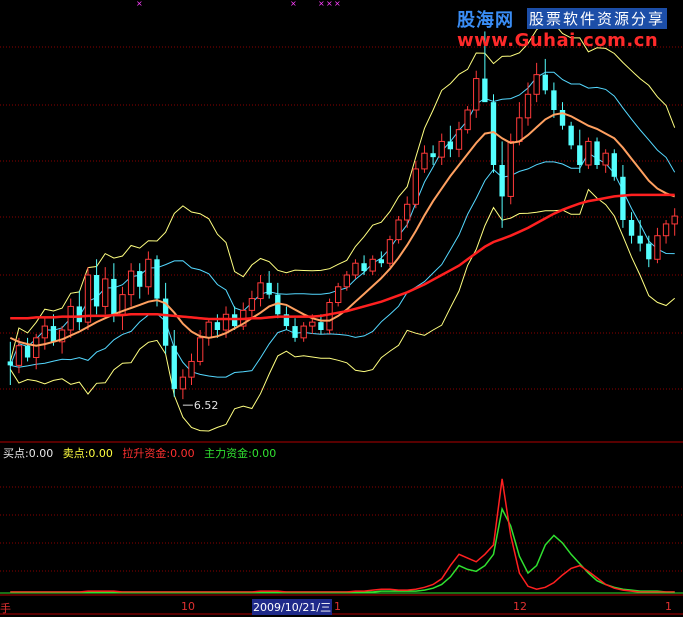  Describe the element at coordinates (485, 20) in the screenshot. I see `watermark-brand: 股海网` at that location.